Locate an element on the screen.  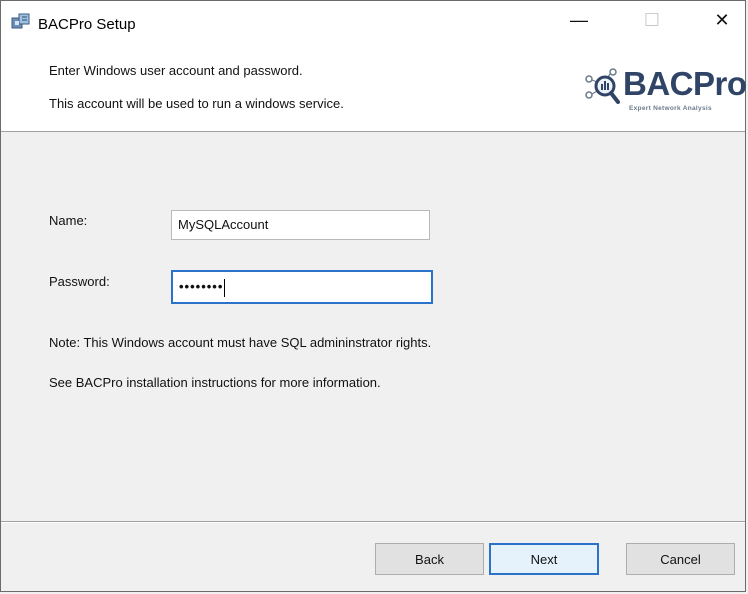
cancel-button-label: Cancel is located at coordinates (680, 559).